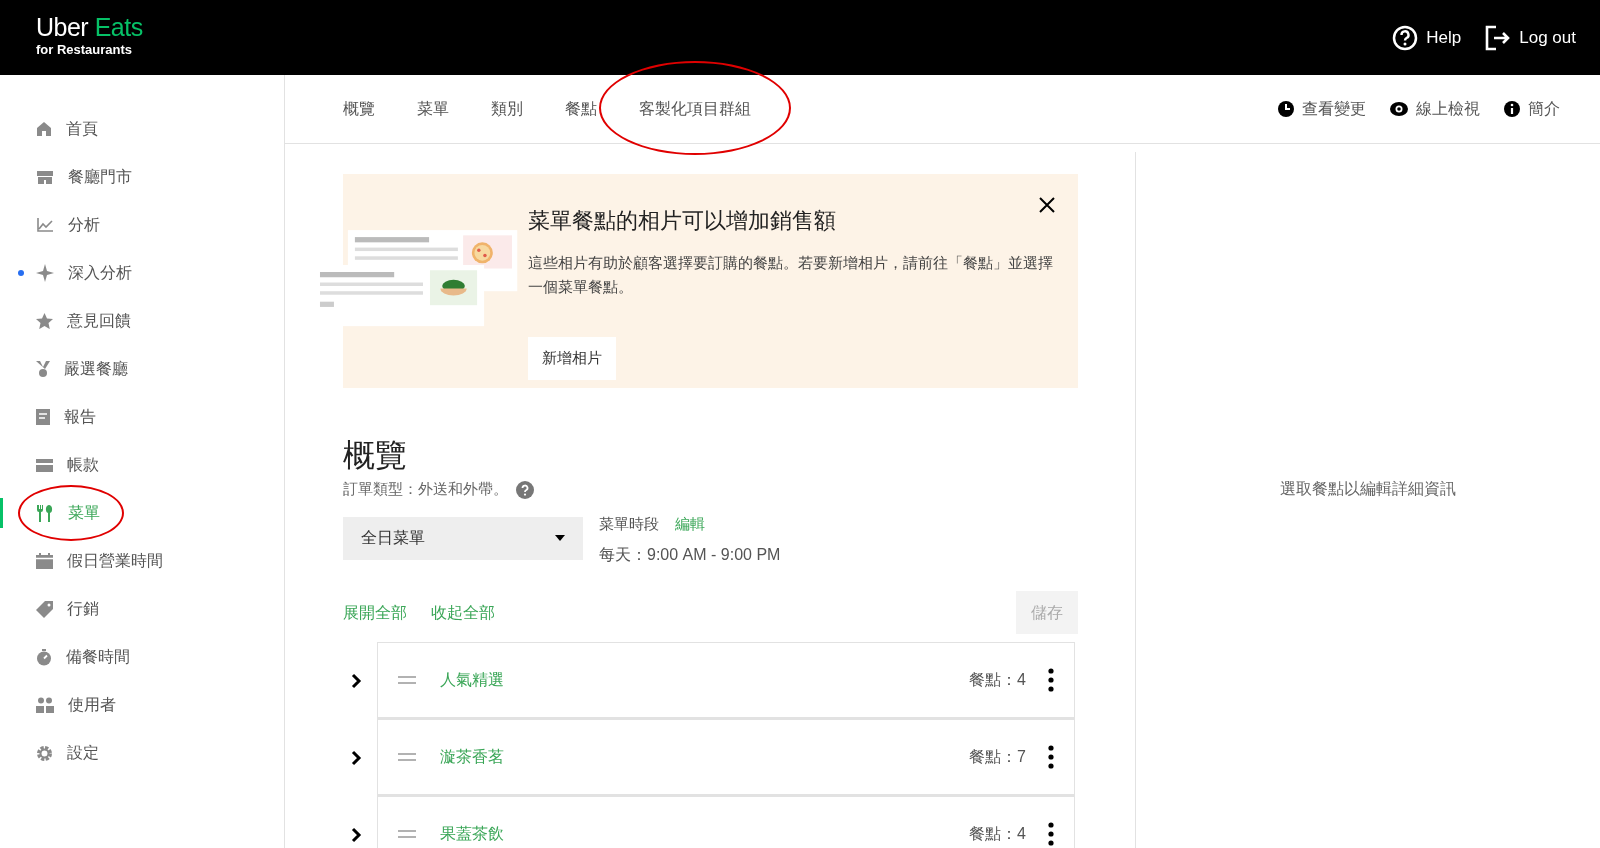  What do you see at coordinates (45, 273) in the screenshot?
I see `sparkle-icon` at bounding box center [45, 273].